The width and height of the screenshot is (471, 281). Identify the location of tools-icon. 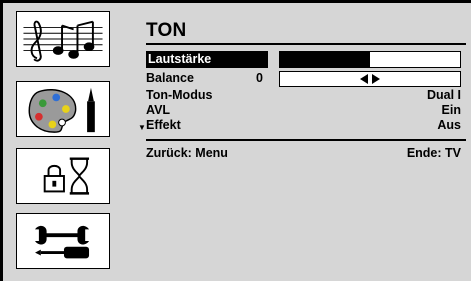
(62, 242).